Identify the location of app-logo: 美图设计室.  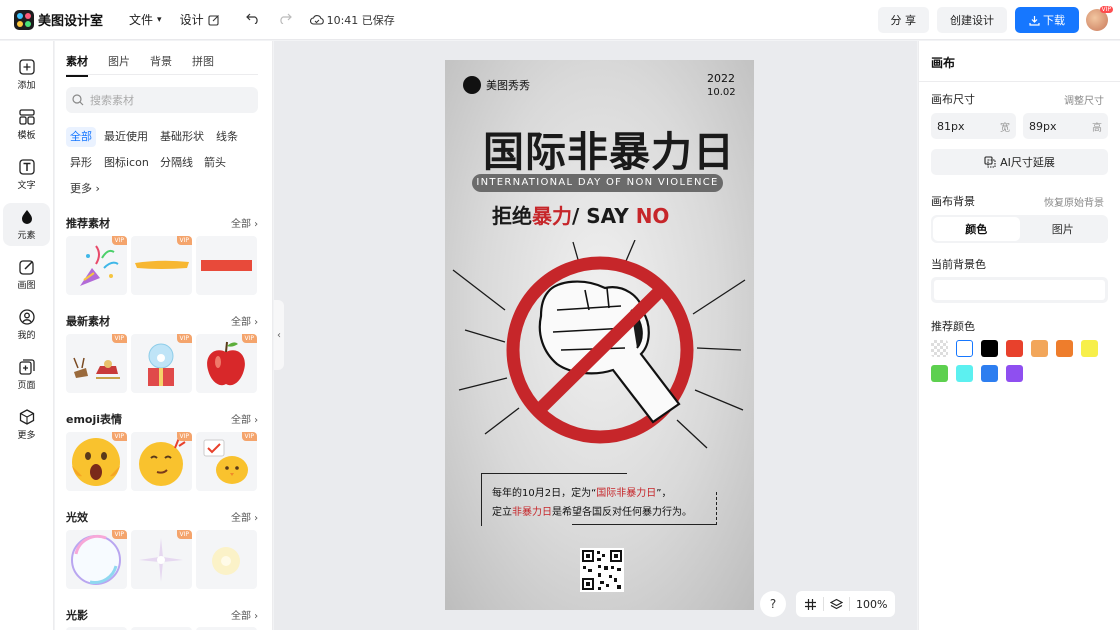
(58, 19).